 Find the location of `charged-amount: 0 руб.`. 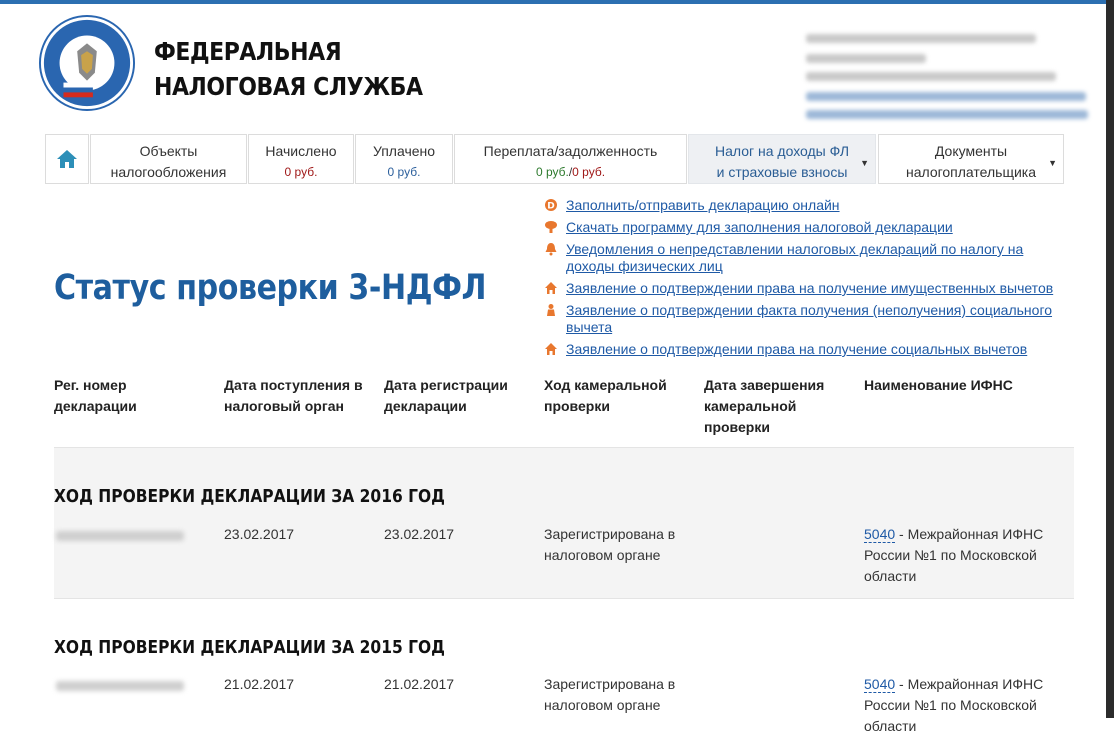

charged-amount: 0 руб. is located at coordinates (301, 172).